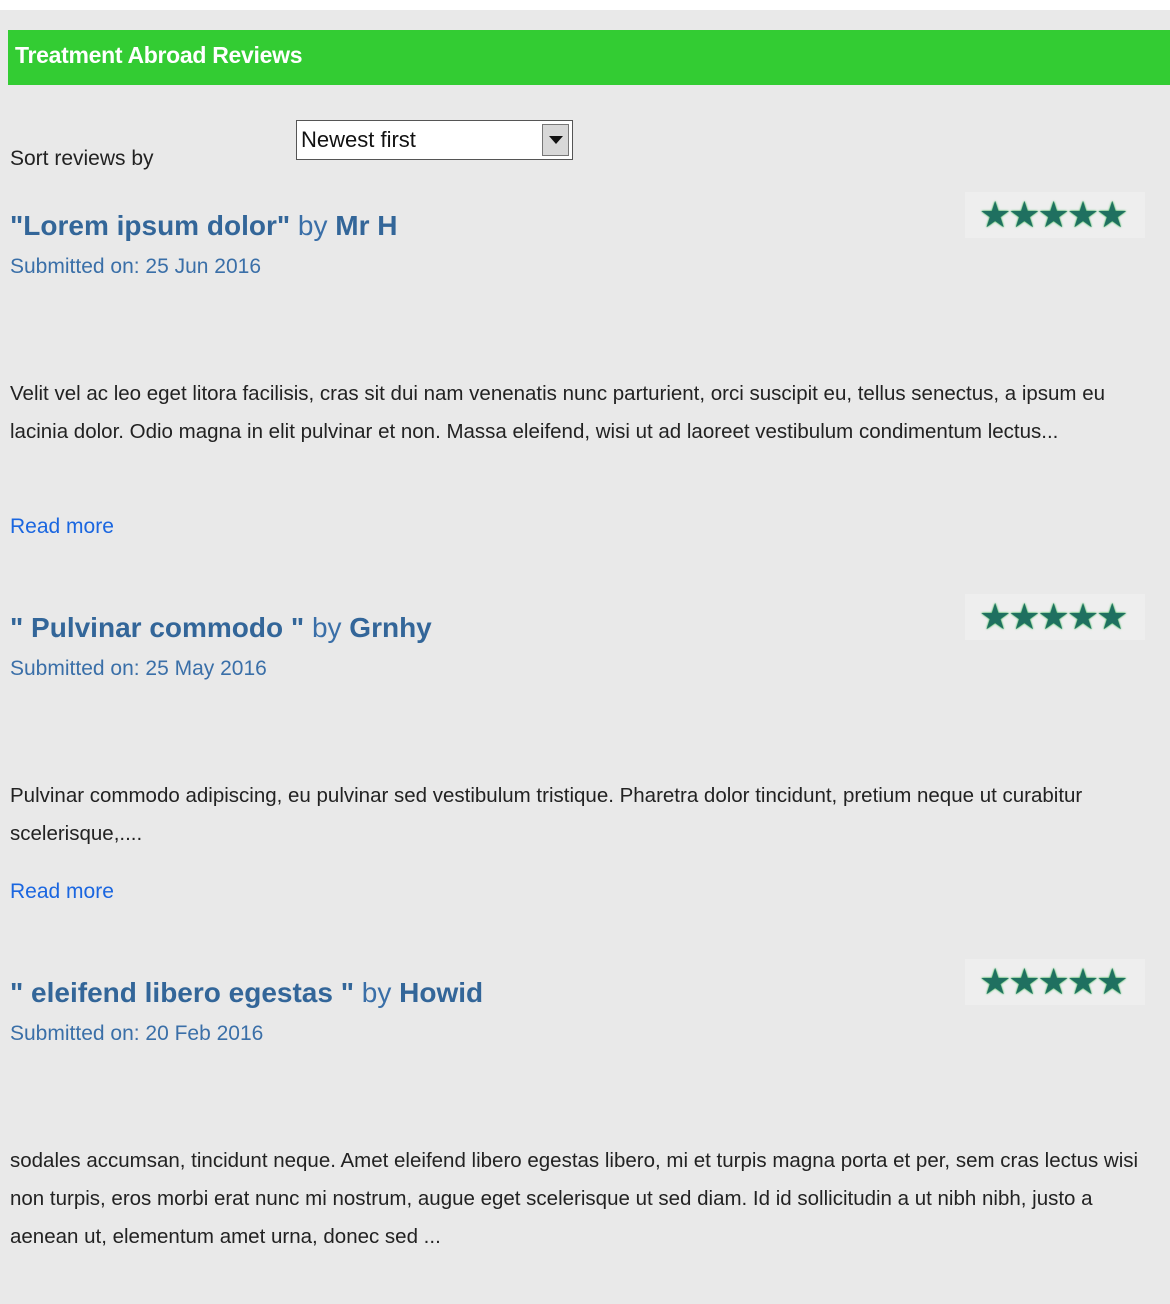 This screenshot has height=1304, width=1170. Describe the element at coordinates (390, 627) in the screenshot. I see `review-author: Grnhy` at that location.